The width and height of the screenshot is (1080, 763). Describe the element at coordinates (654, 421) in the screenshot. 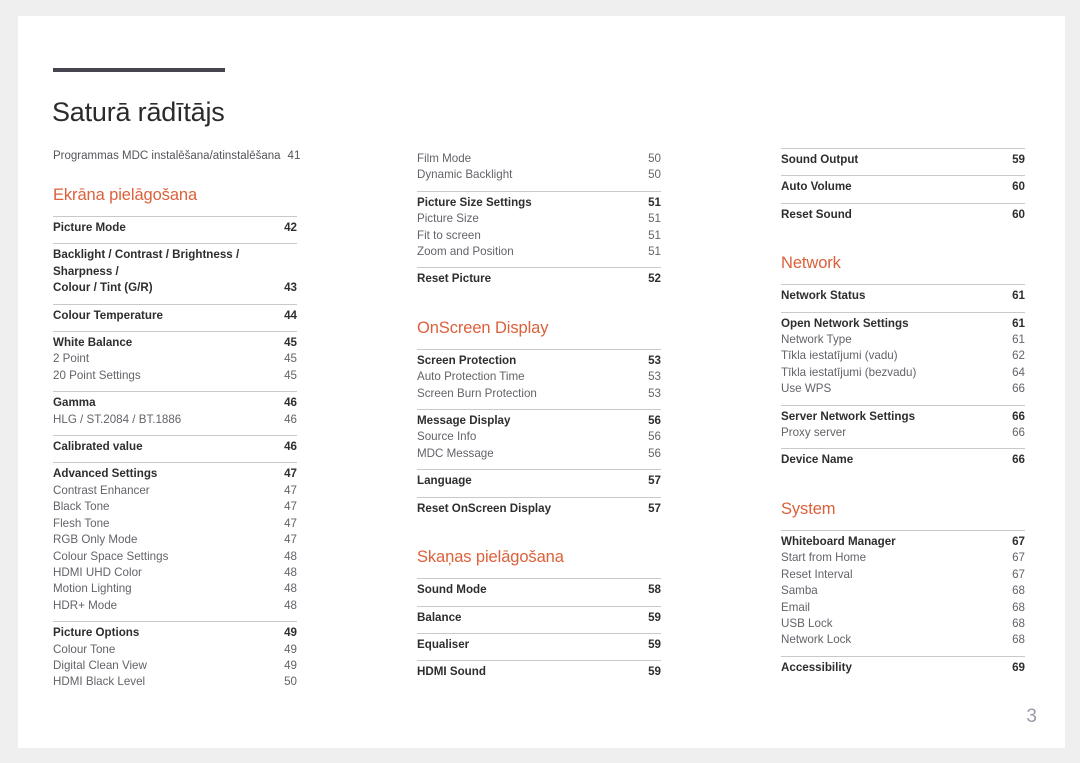

I see `toc-entry-page: 56` at that location.